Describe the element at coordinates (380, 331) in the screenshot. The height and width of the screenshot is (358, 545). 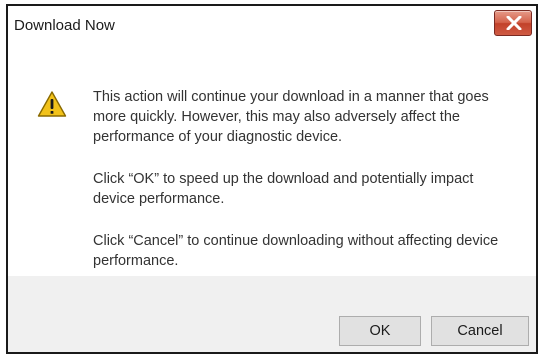
I see `ok-button: OK` at that location.